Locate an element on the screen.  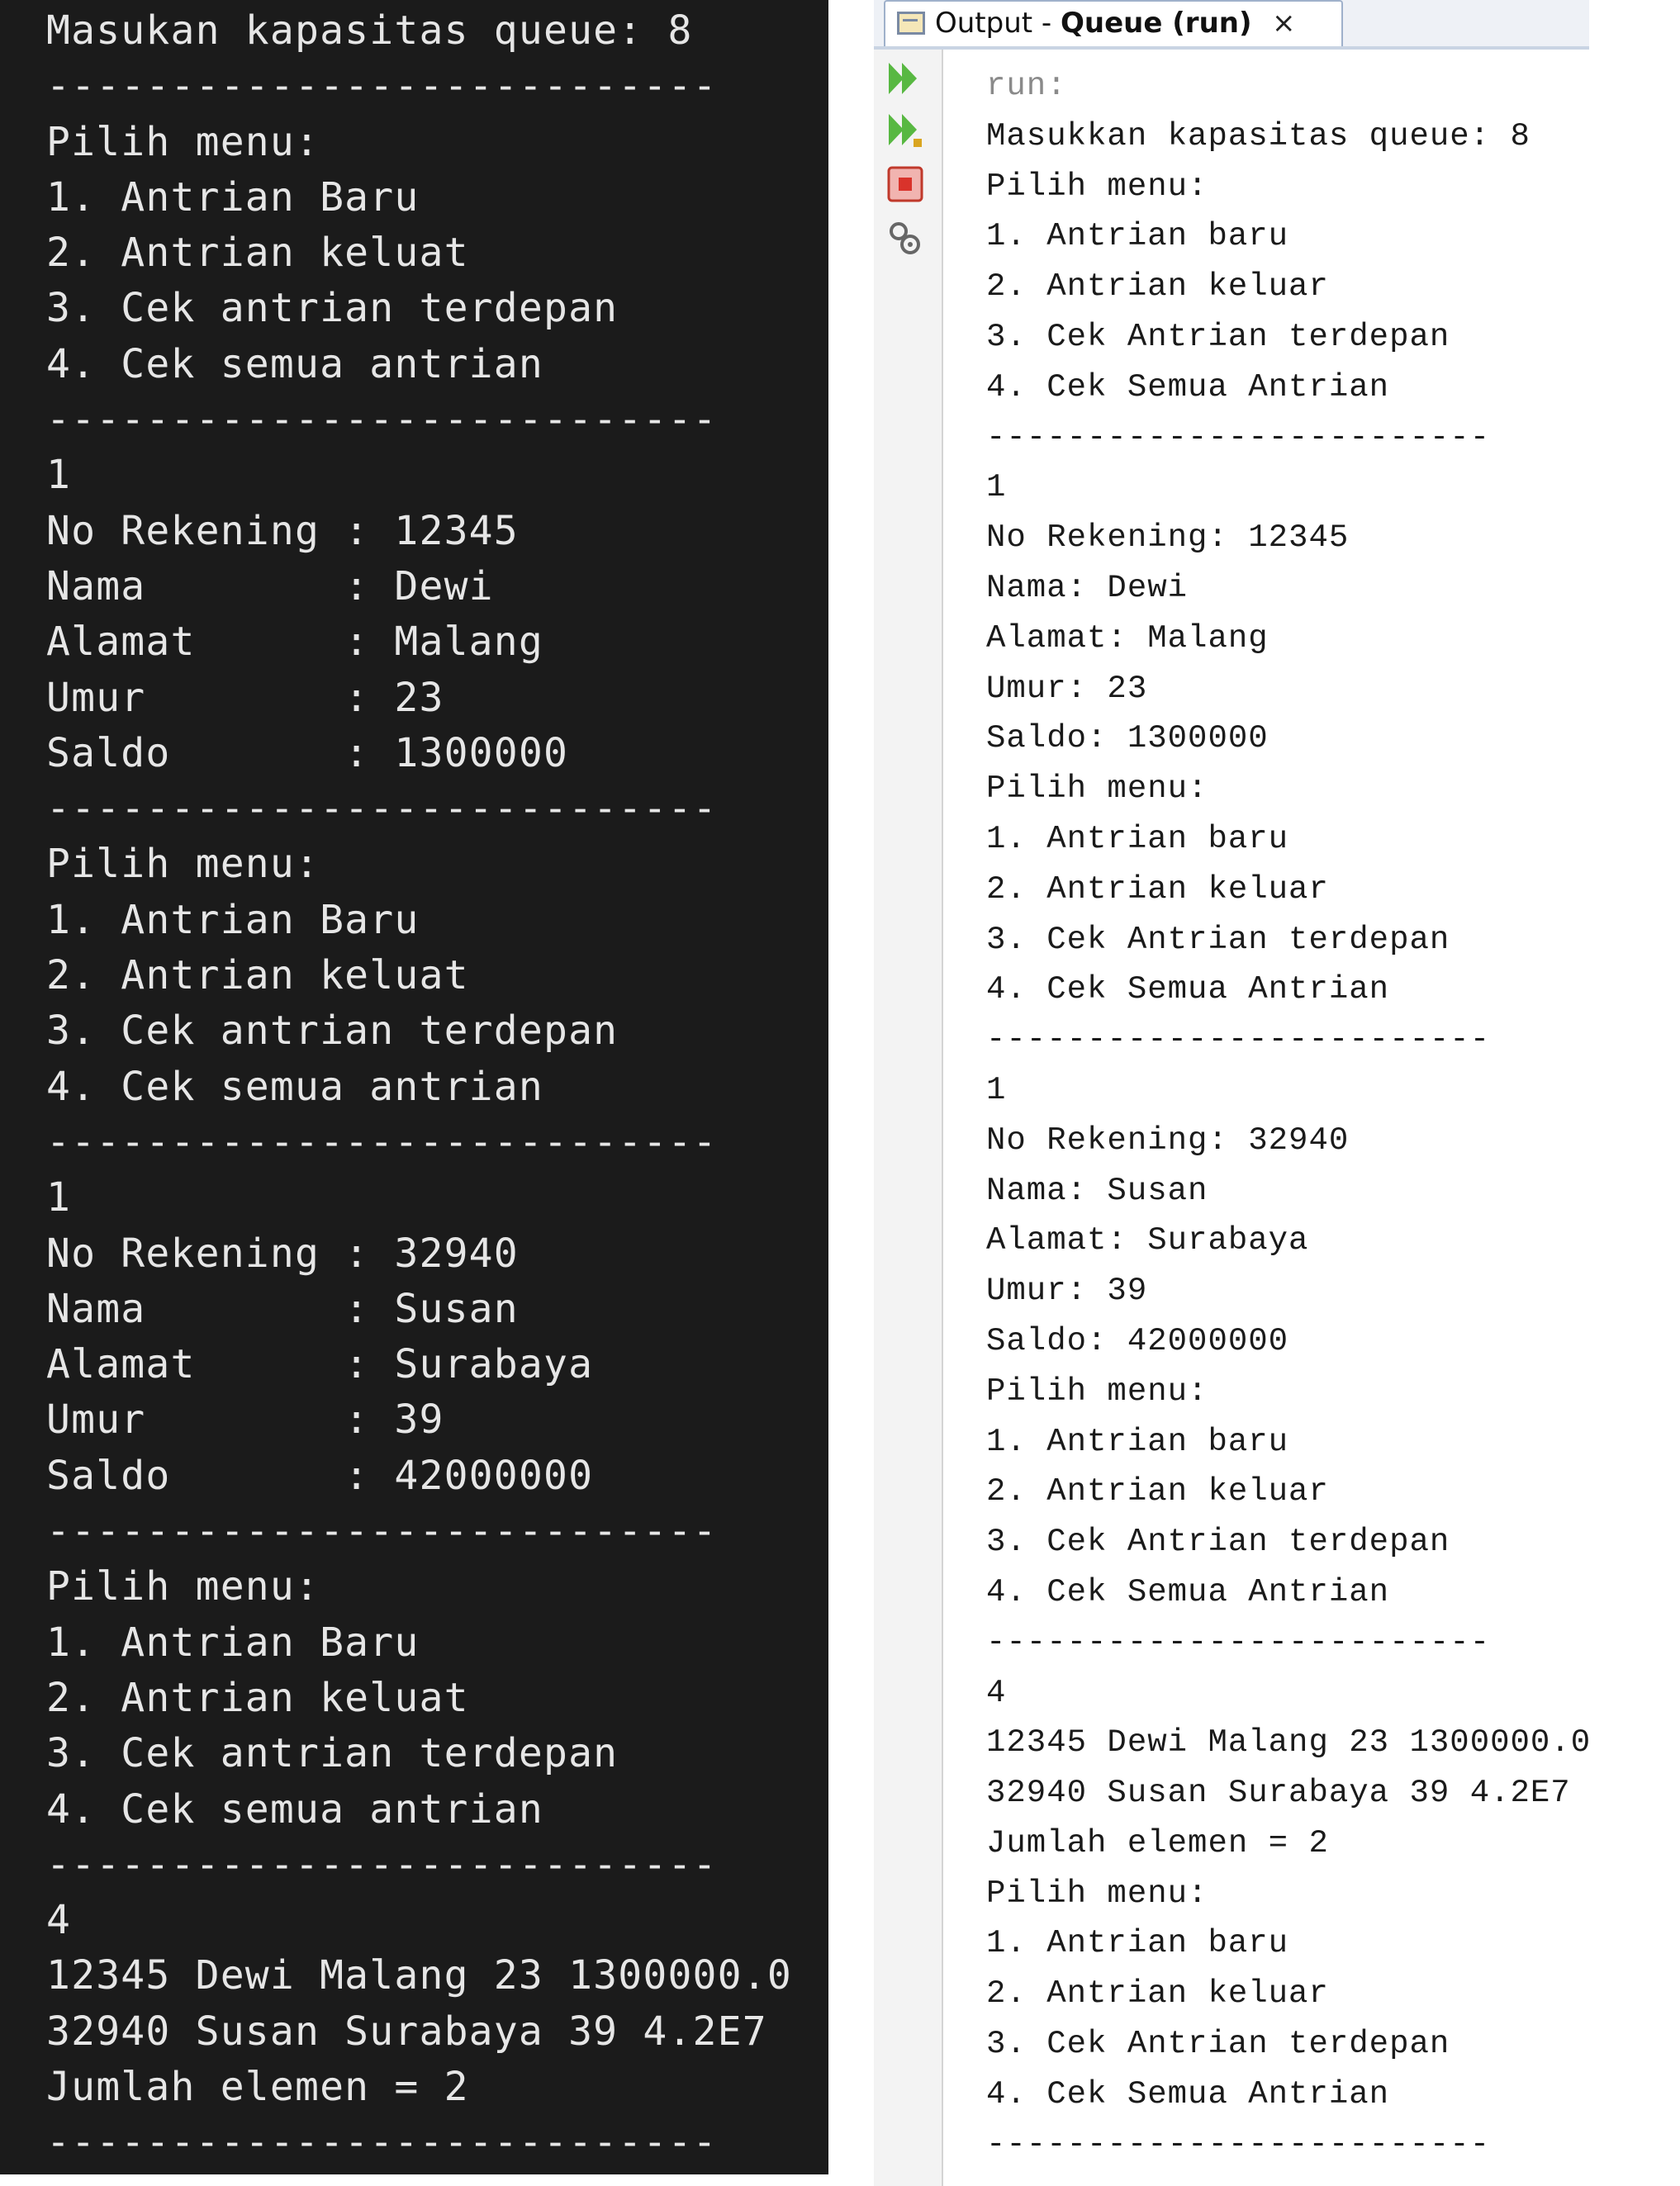
tab-title-name: Queue (run) is located at coordinates (1156, 23).